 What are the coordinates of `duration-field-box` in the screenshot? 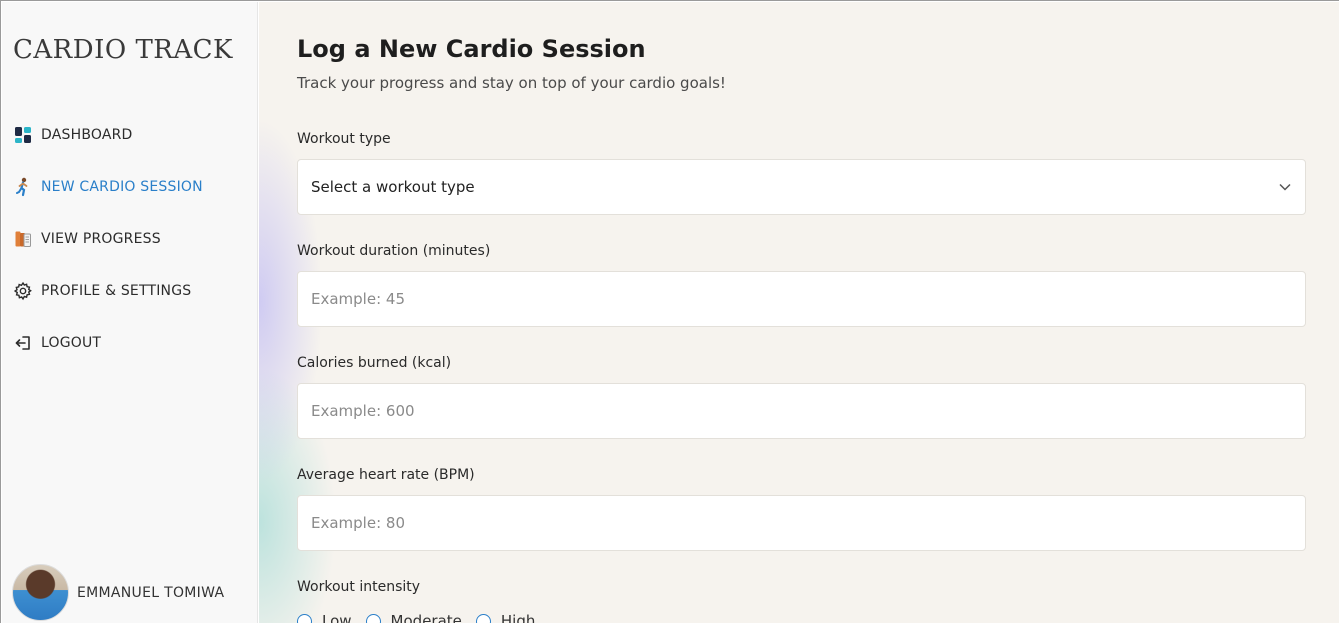 It's located at (801, 299).